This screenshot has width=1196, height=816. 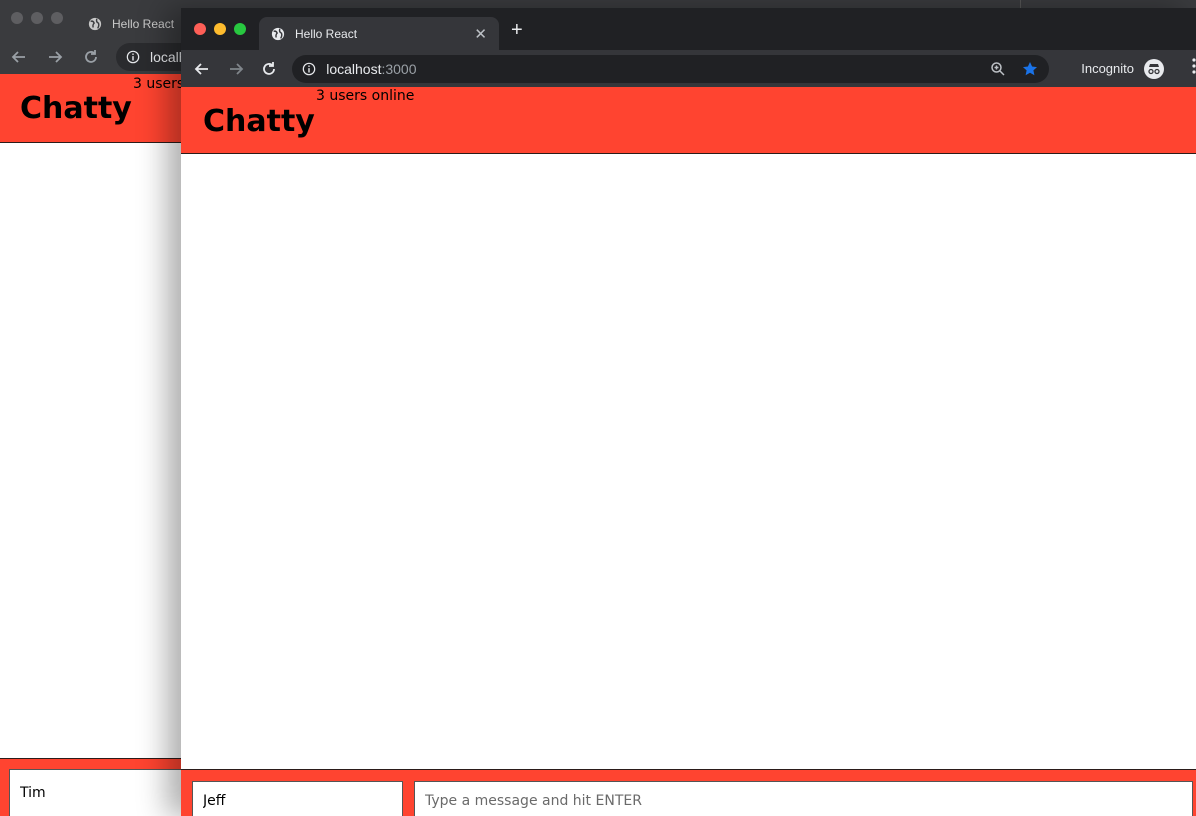 What do you see at coordinates (688, 120) in the screenshot?
I see `chatty-navbar: Chatty 3 users online` at bounding box center [688, 120].